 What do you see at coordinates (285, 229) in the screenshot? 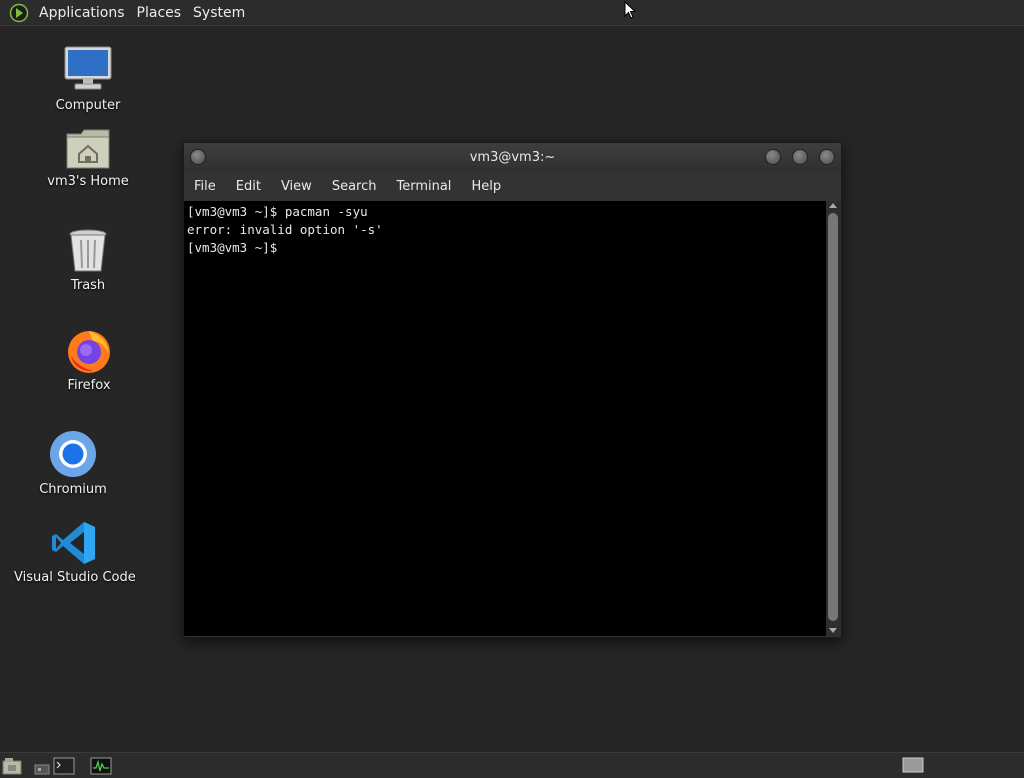
I see `terminal-line: error: invalid option '-s'` at bounding box center [285, 229].